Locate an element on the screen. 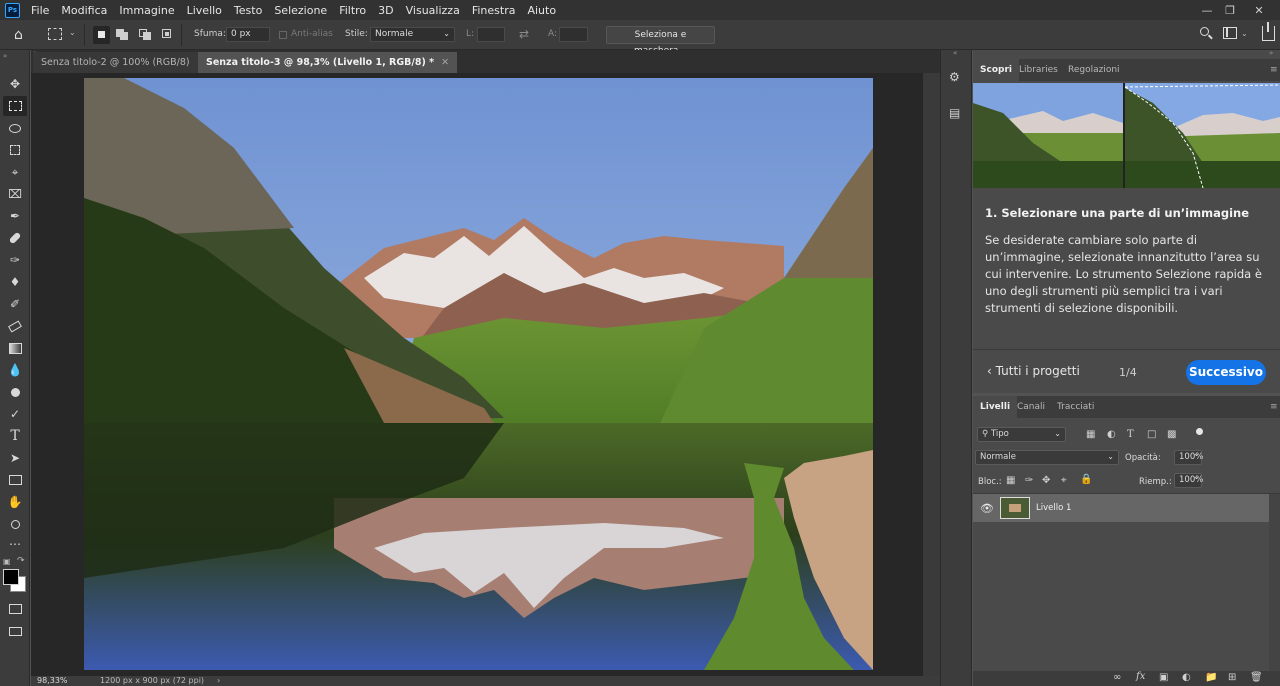  lock-position-icon: ✥ is located at coordinates (1046, 481).